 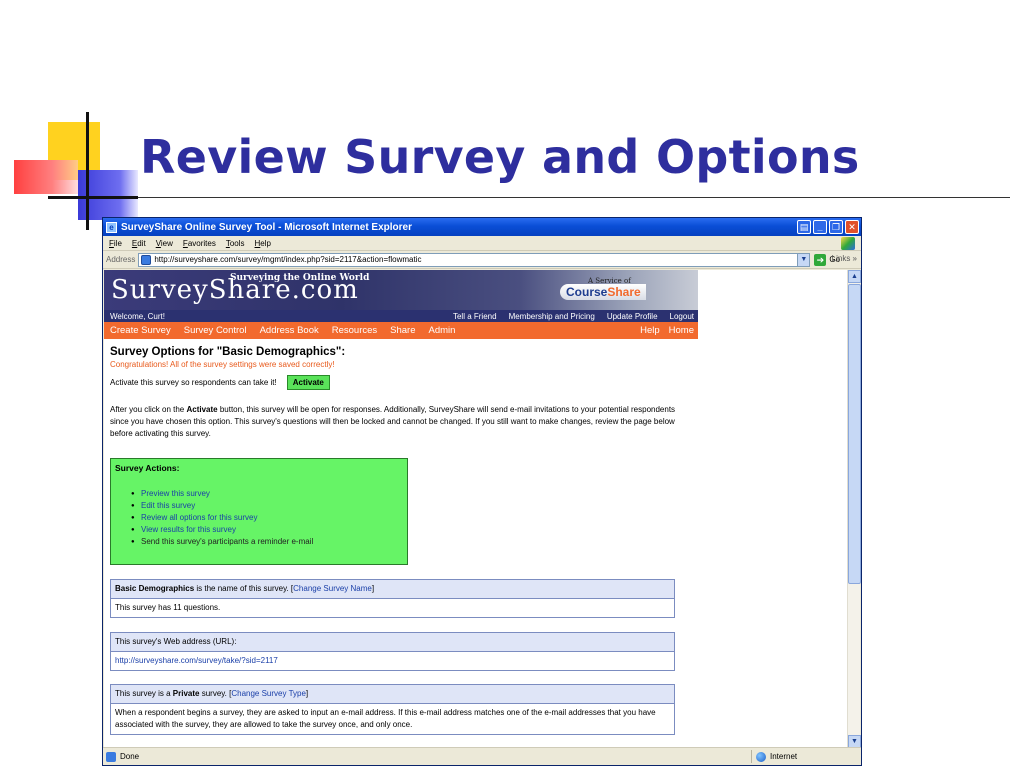 I want to click on restore-button: ❐, so click(x=836, y=227).